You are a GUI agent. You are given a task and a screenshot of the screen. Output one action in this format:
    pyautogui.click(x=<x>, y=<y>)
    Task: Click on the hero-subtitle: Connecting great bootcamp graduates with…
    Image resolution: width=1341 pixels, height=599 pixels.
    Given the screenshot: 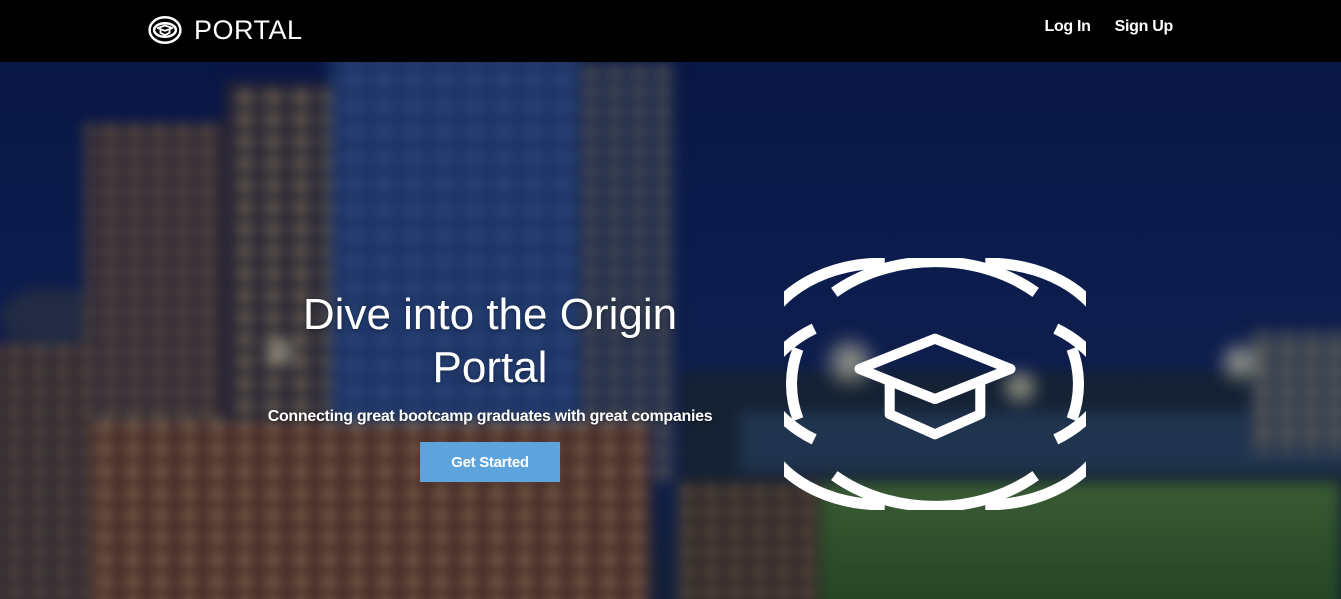 What is the action you would take?
    pyautogui.click(x=490, y=416)
    